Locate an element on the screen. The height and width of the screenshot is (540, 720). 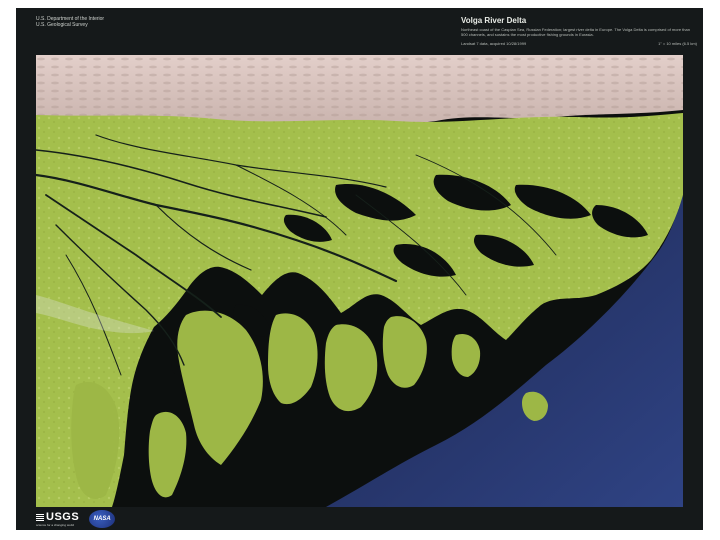
image-source: Landsat 7 data, acquired 10/28/1999 is located at coordinates (494, 43).